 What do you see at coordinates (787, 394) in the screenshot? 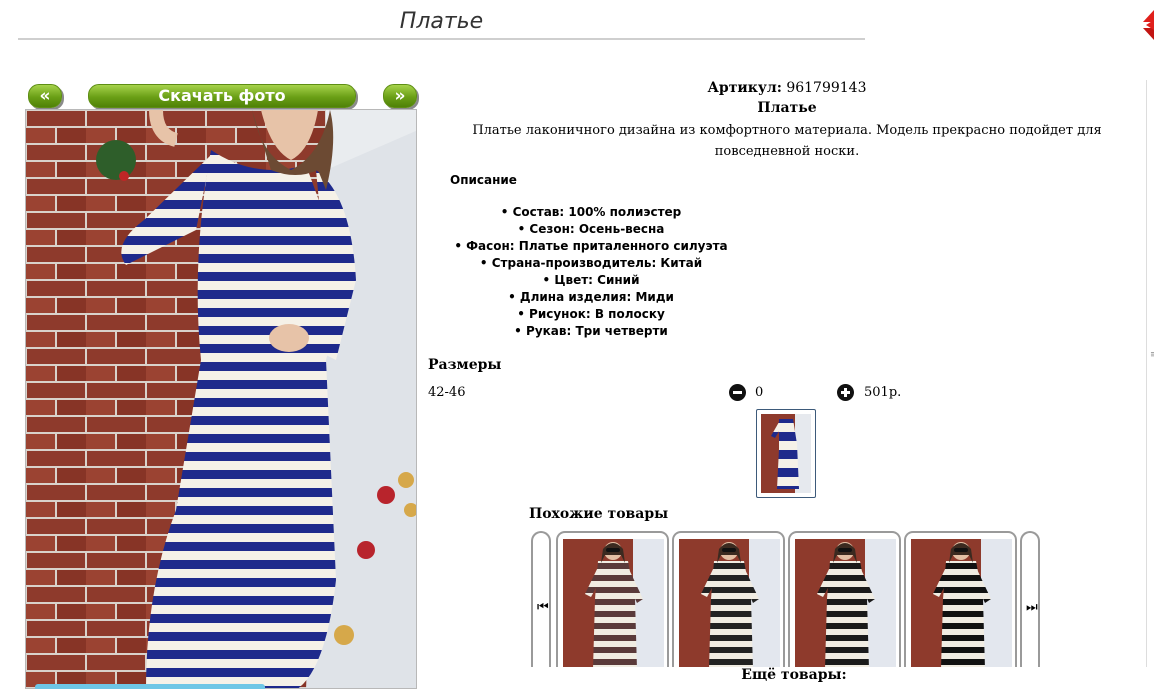
I see `size-row: 42-46 0 501р.` at bounding box center [787, 394].